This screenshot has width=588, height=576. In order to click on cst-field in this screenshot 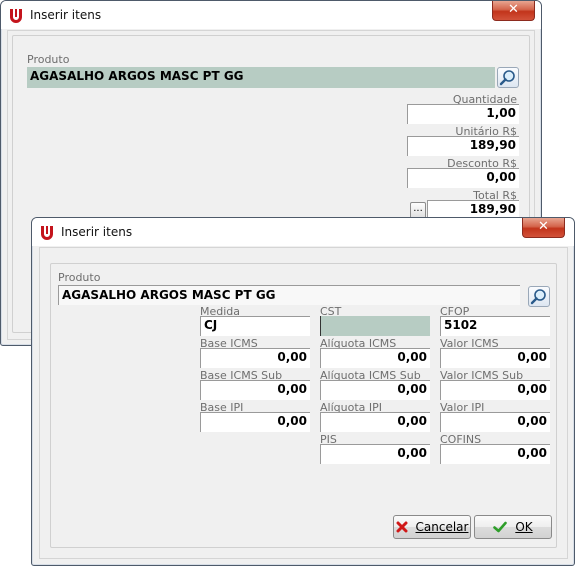, I will do `click(375, 326)`.